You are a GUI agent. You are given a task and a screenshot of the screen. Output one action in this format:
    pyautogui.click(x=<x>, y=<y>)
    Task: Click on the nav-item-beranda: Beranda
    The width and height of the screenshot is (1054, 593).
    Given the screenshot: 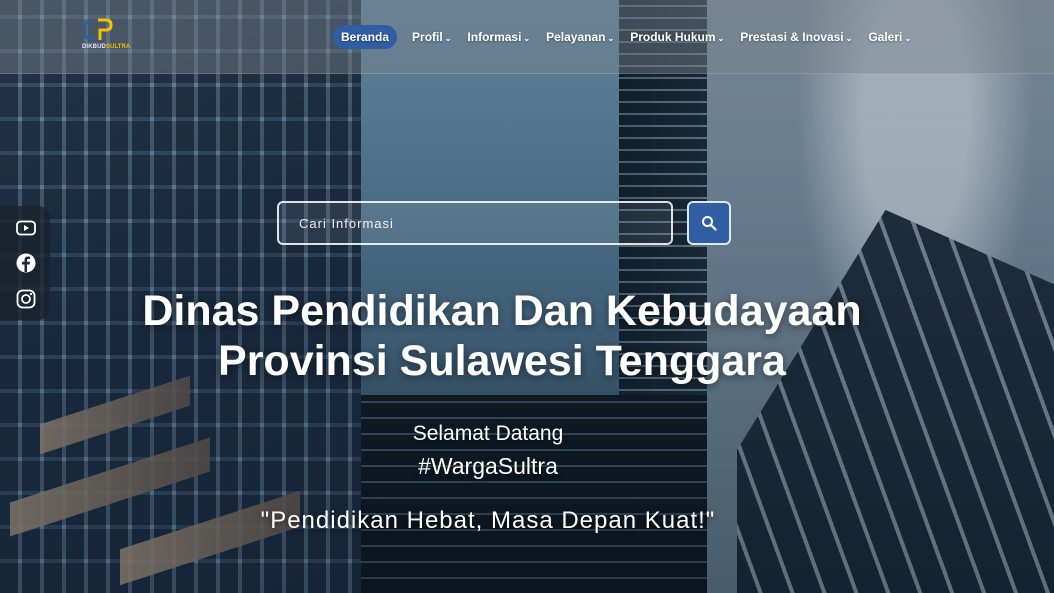 What is the action you would take?
    pyautogui.click(x=365, y=37)
    